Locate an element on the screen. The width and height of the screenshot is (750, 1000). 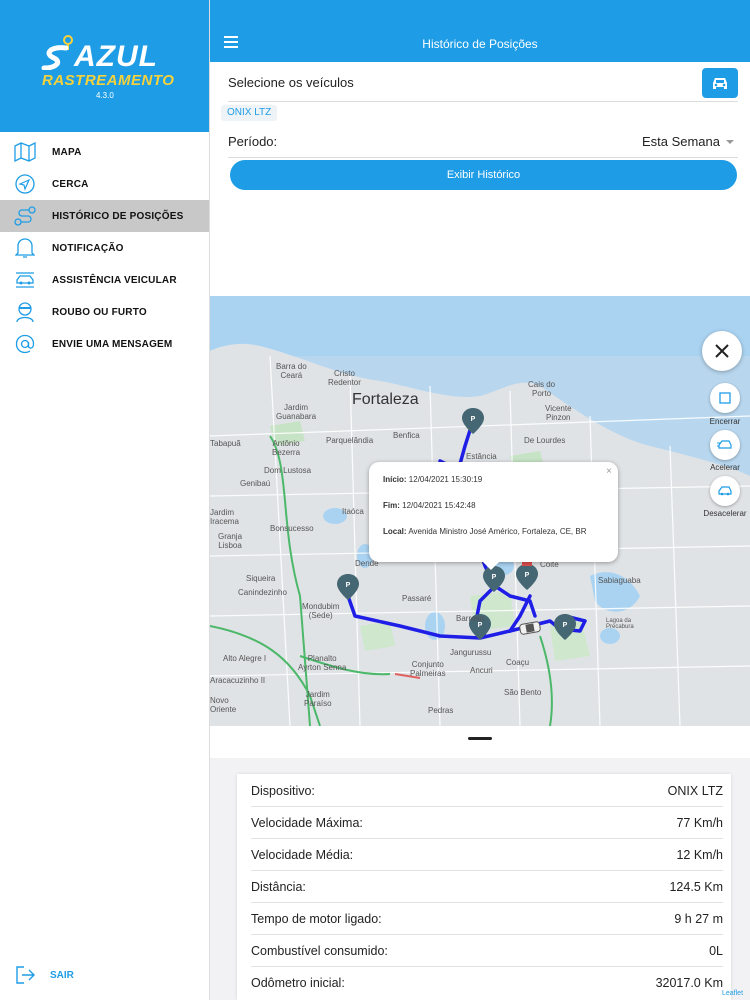
map-icon is located at coordinates (25, 152).